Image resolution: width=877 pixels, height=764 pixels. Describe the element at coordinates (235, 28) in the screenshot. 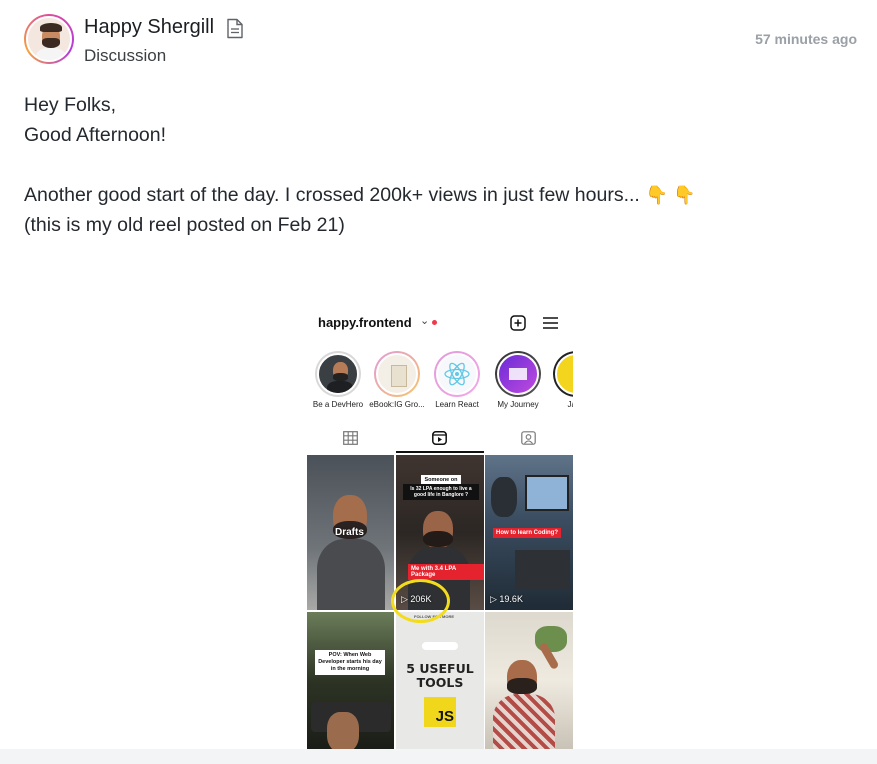

I see `document-icon` at that location.